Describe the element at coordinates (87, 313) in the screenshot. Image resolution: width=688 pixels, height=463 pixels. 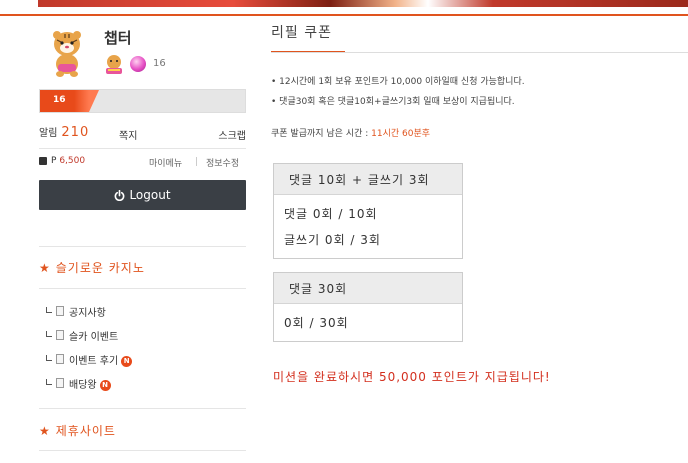
I see `menu-item-label: 공지사항` at that location.